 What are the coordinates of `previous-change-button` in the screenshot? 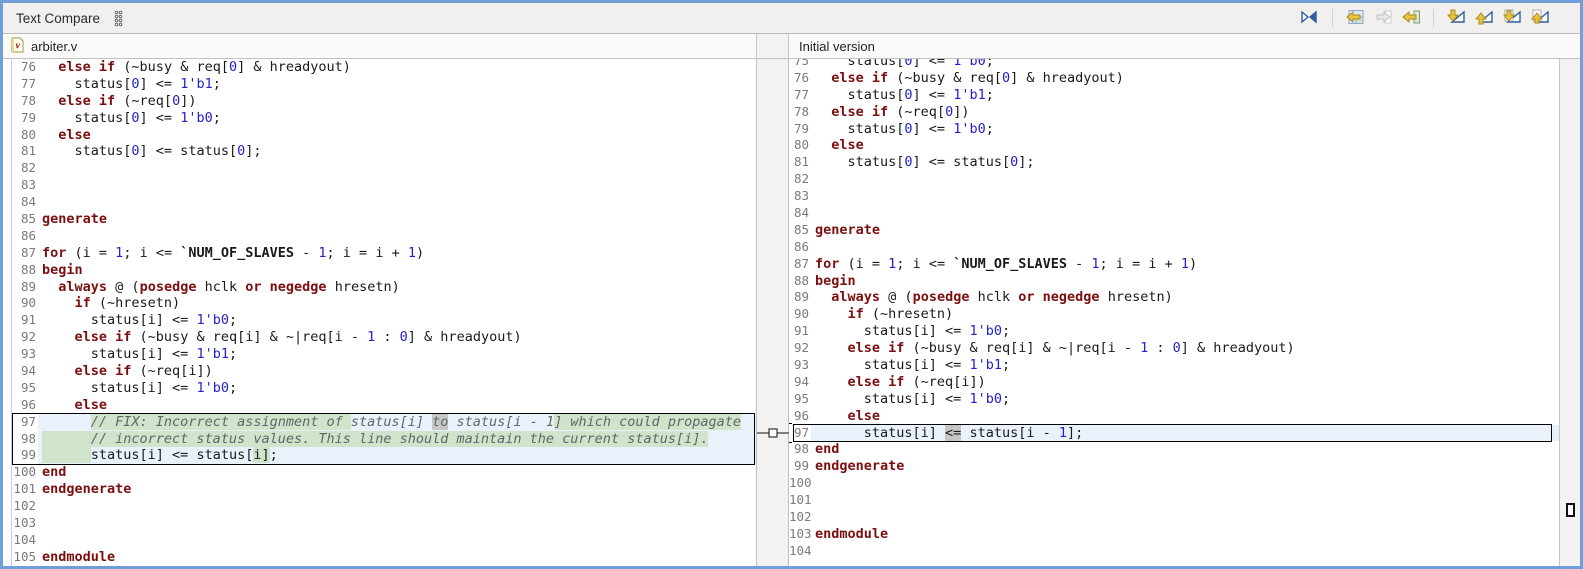 It's located at (1540, 18).